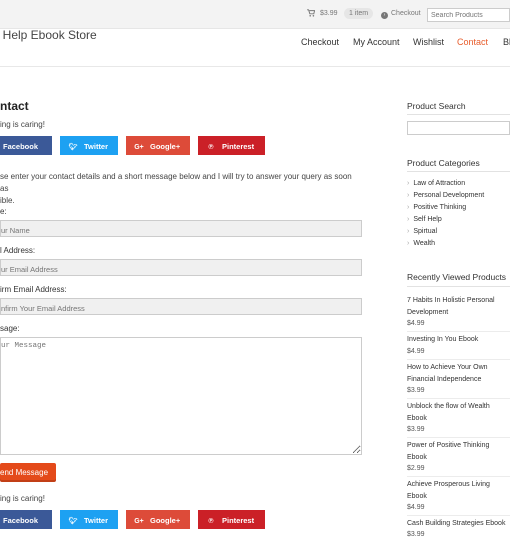 The height and width of the screenshot is (538, 510). I want to click on share-twitter-button: 🐦︎ Twitter, so click(89, 145).